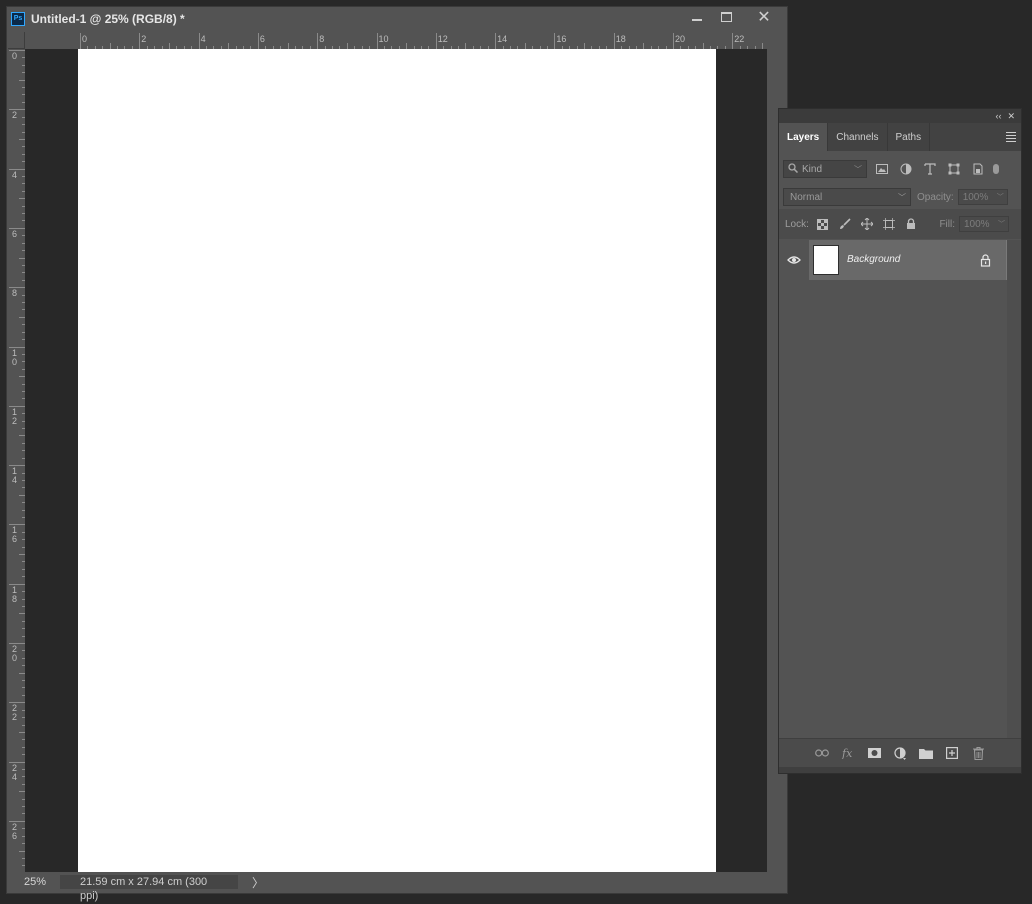 This screenshot has width=1032, height=904. What do you see at coordinates (978, 753) in the screenshot?
I see `delete-layer-trash-icon` at bounding box center [978, 753].